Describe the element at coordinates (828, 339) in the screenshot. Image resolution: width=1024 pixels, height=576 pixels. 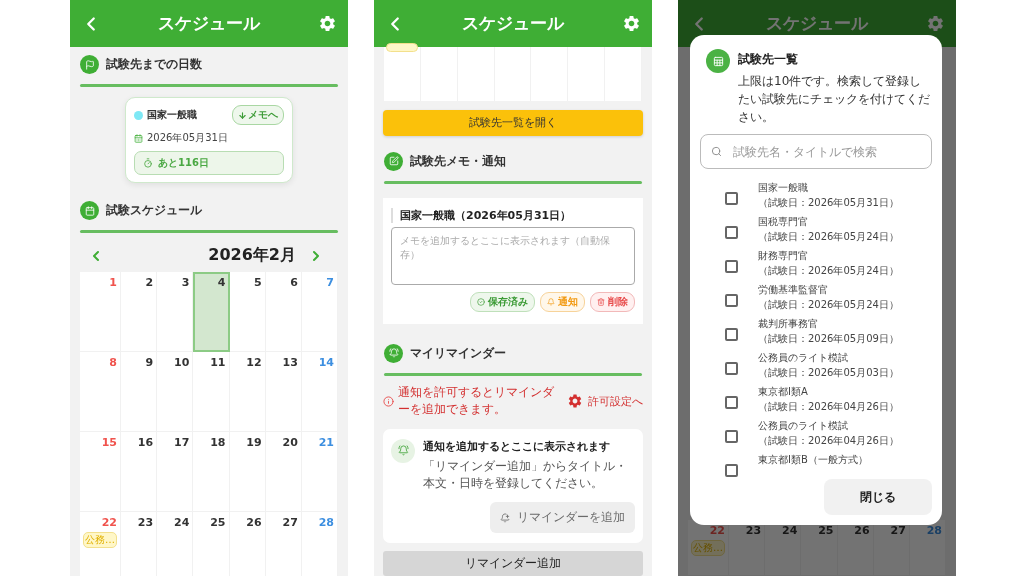
I see `exam-date: （試験日：2026年05月09日）` at that location.